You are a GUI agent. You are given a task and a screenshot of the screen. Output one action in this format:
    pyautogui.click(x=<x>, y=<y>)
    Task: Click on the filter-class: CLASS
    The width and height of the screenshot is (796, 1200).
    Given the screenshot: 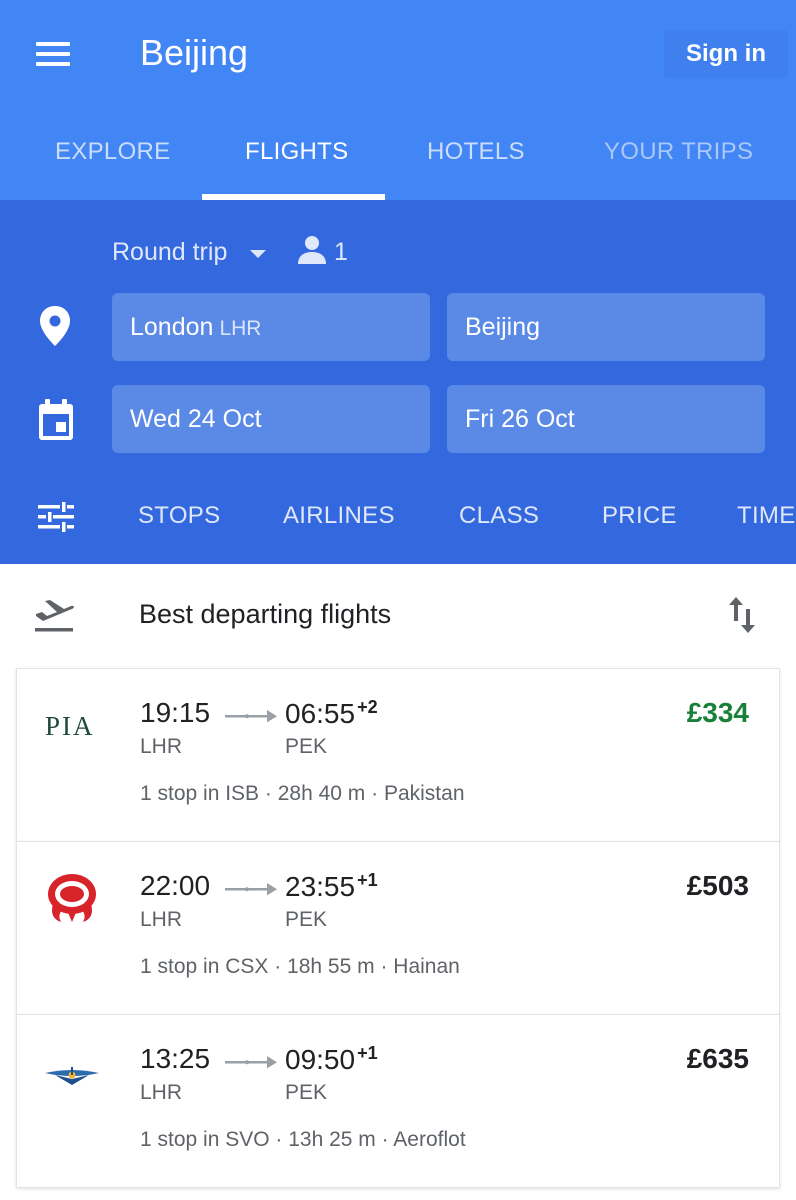 What is the action you would take?
    pyautogui.click(x=499, y=516)
    